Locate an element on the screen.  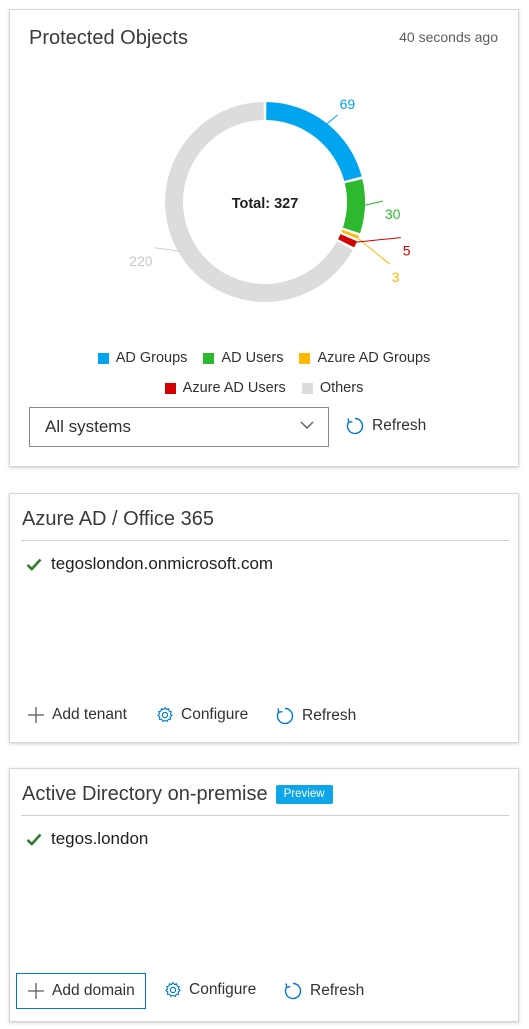
add-tenant-button: Add tenant is located at coordinates (77, 715).